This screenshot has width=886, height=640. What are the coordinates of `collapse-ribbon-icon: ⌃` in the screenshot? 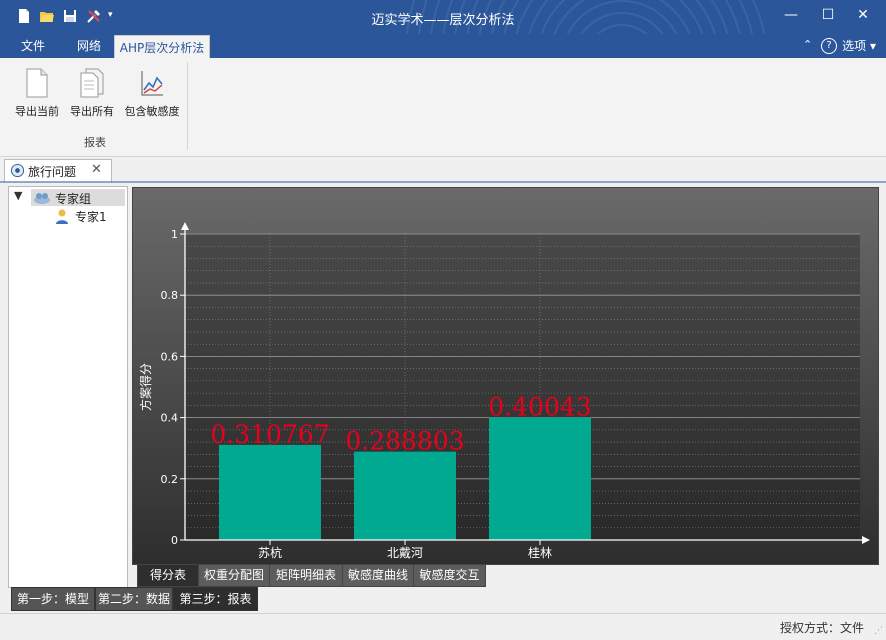 It's located at (807, 44).